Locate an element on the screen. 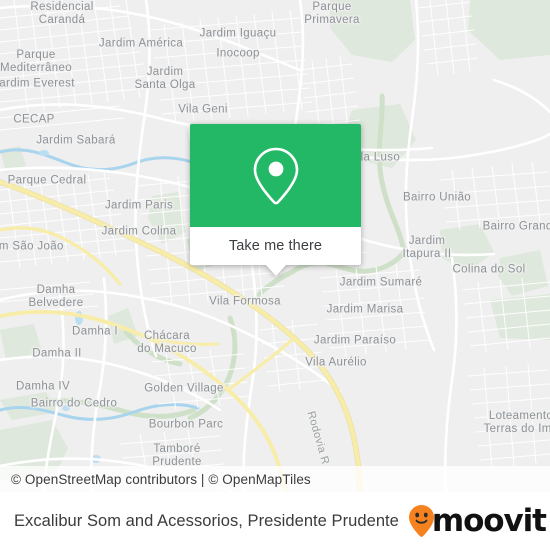 The height and width of the screenshot is (550, 550). take-me-there-button: Take me there is located at coordinates (275, 246).